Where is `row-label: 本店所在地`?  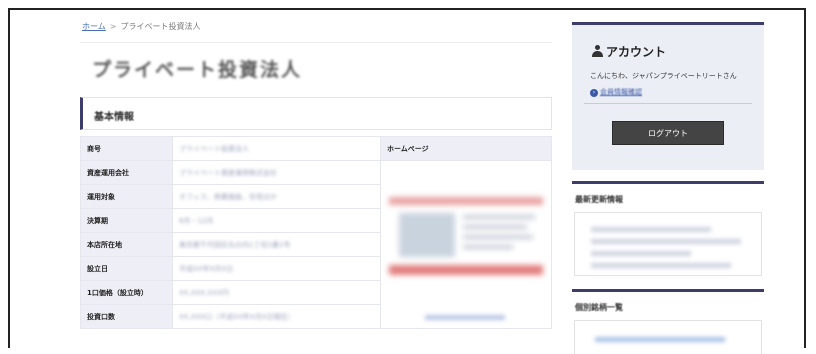 row-label: 本店所在地 is located at coordinates (126, 244).